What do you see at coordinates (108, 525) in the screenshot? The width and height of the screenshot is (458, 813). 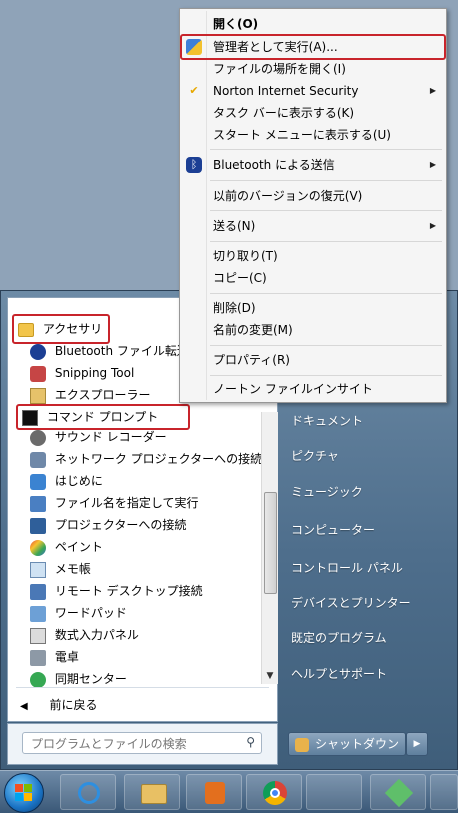 I see `program-item: プロジェクターへの接続` at bounding box center [108, 525].